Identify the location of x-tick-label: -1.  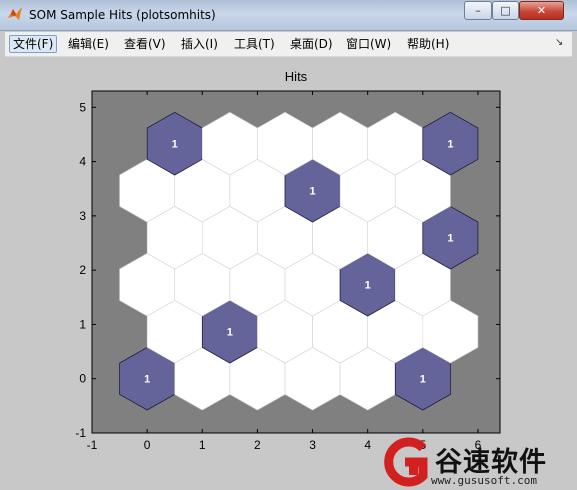
(92, 445).